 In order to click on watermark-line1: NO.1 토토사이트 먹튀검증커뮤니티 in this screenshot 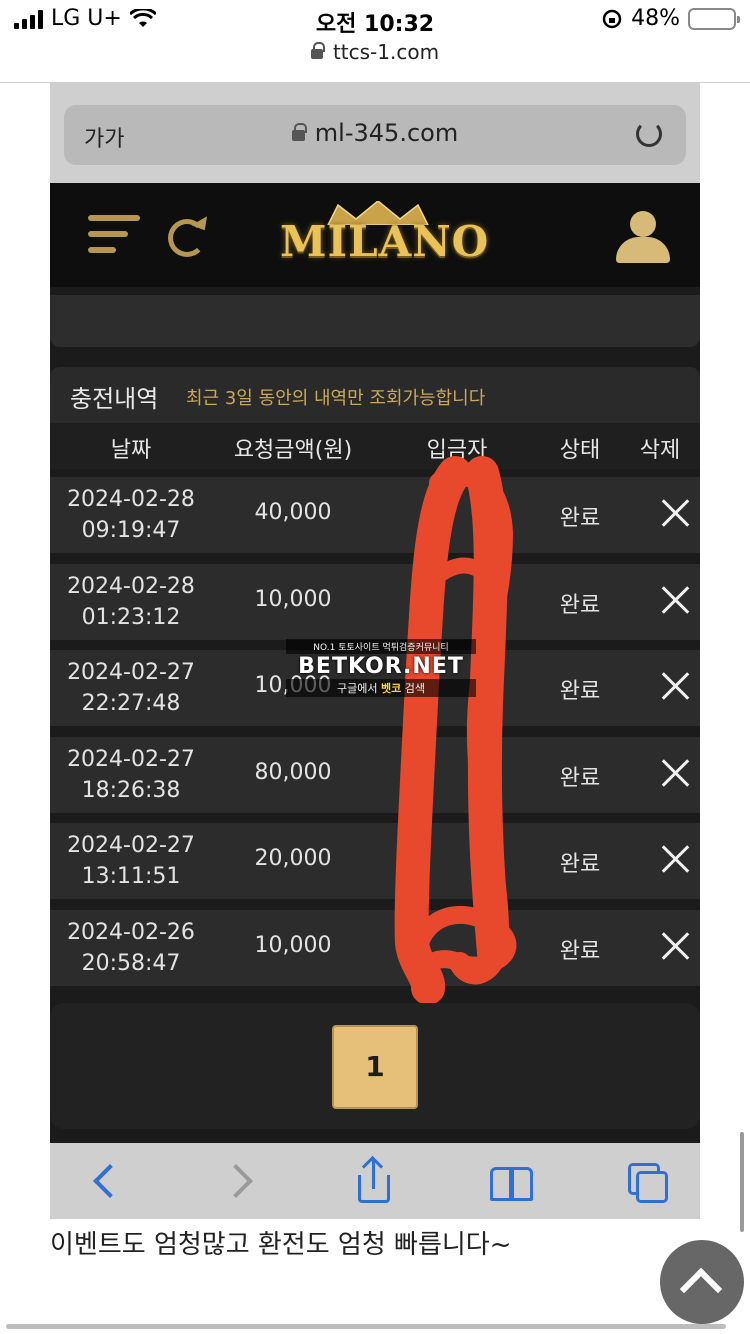, I will do `click(381, 646)`.